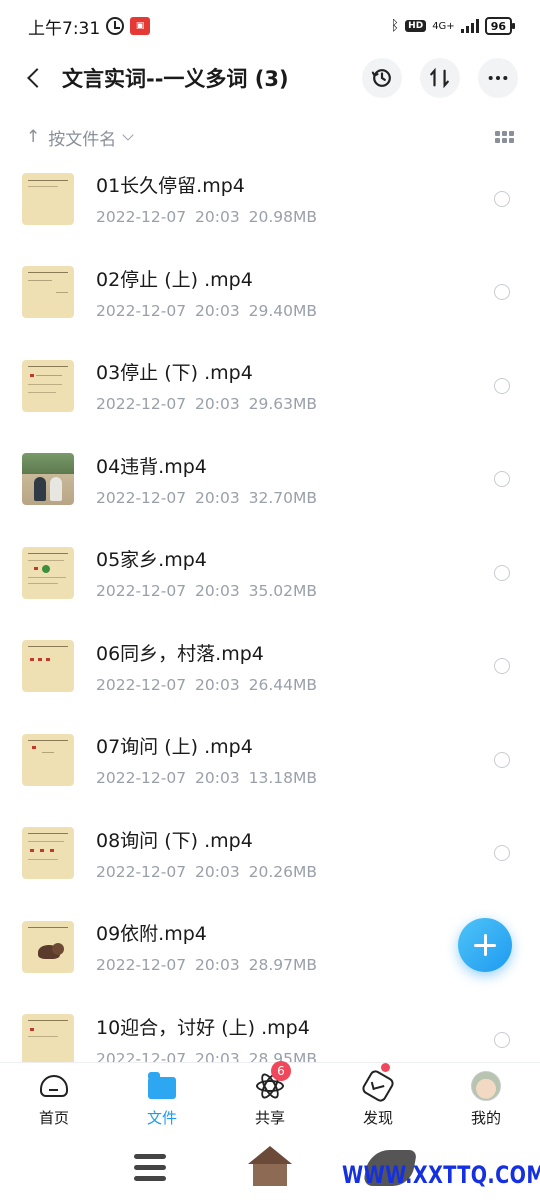 This screenshot has width=540, height=1200. What do you see at coordinates (283, 778) in the screenshot?
I see `file-size: 13.18MB` at bounding box center [283, 778].